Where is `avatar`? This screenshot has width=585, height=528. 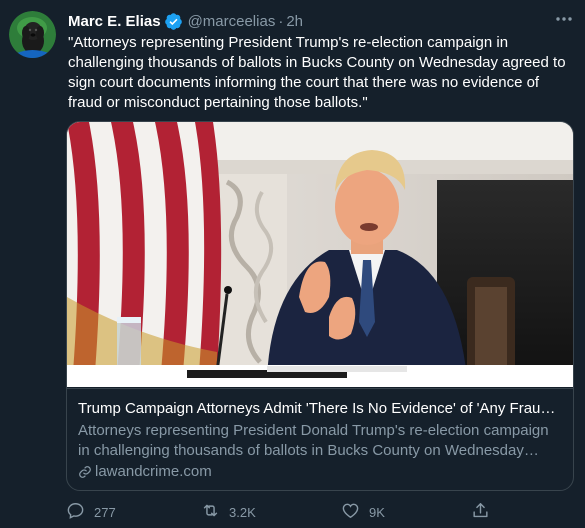 avatar is located at coordinates (32, 34).